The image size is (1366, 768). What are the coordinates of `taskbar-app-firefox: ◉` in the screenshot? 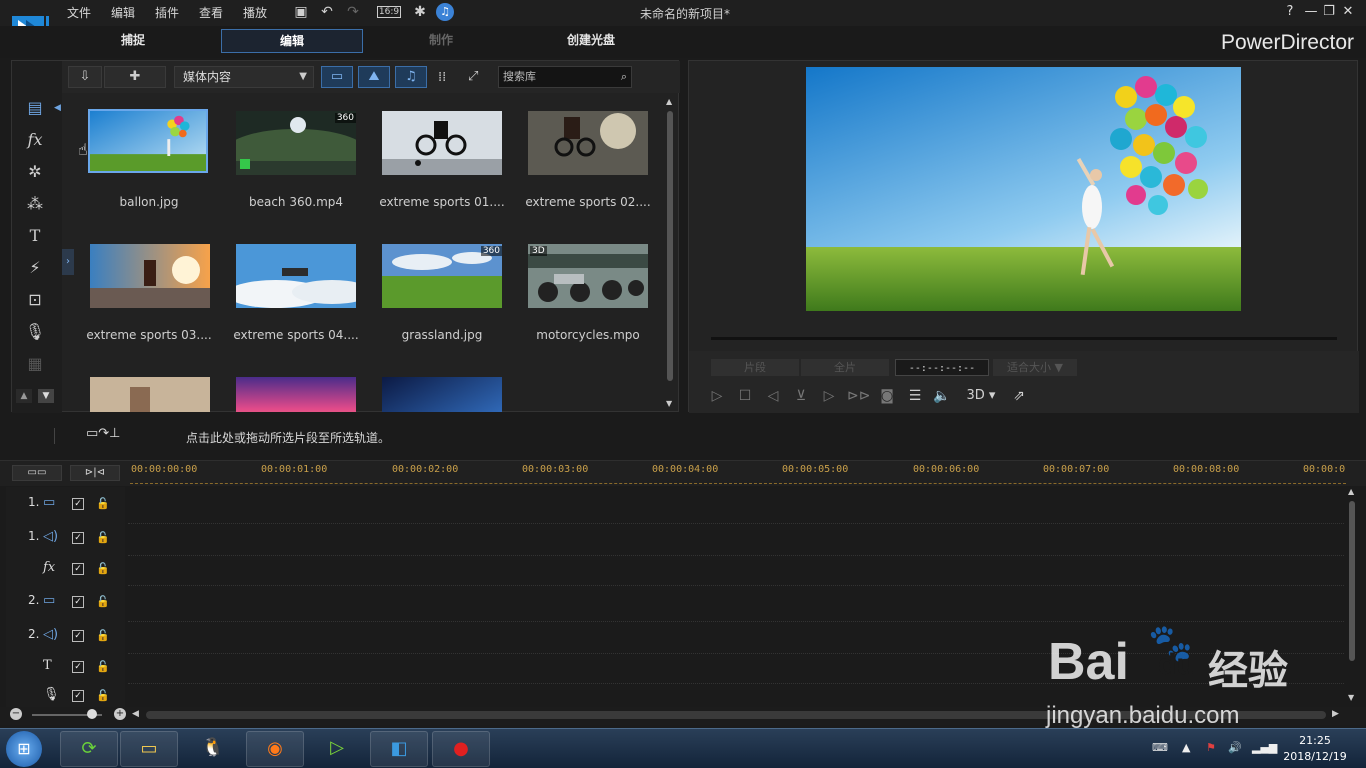 It's located at (275, 749).